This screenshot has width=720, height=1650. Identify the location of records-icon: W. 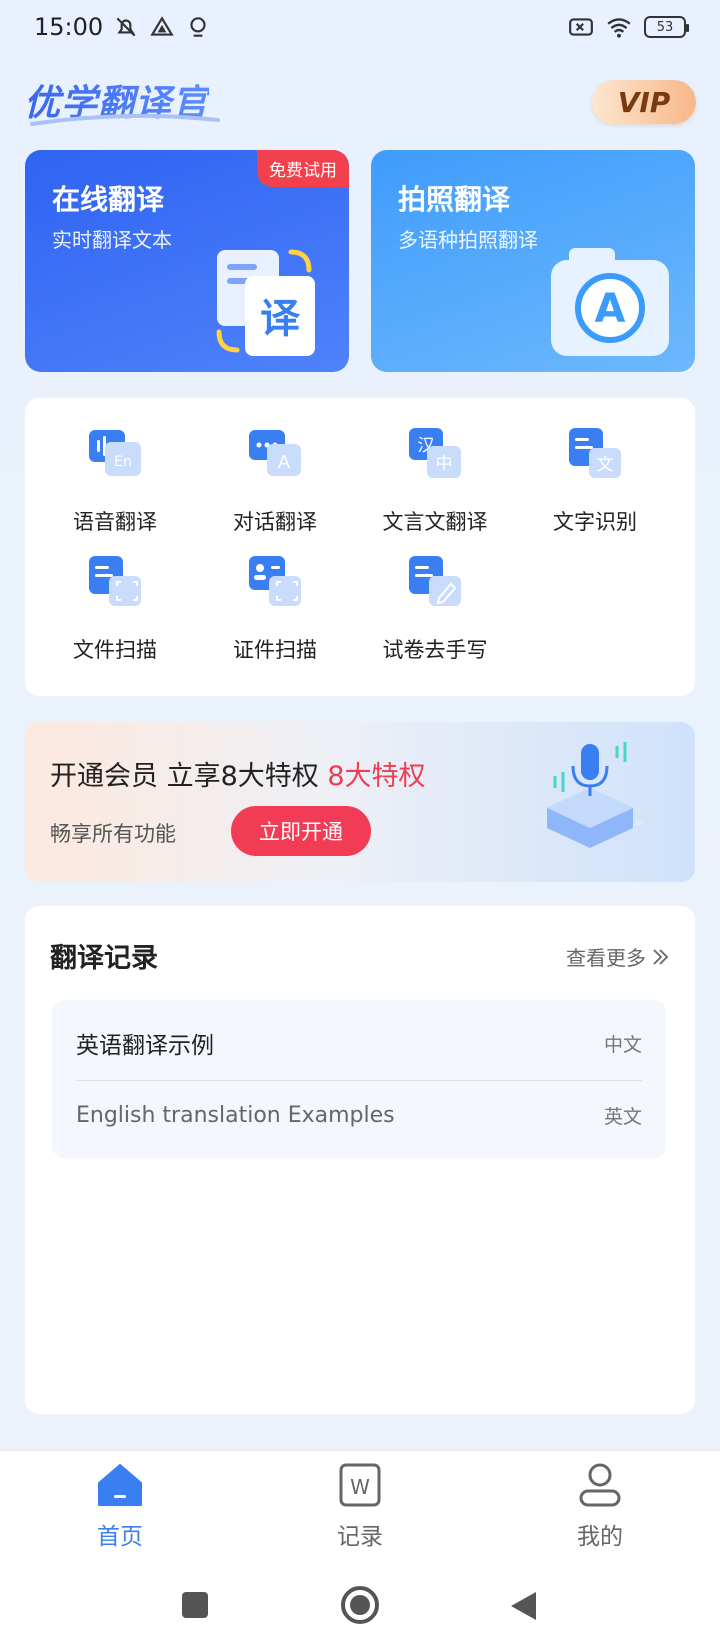
(360, 1485).